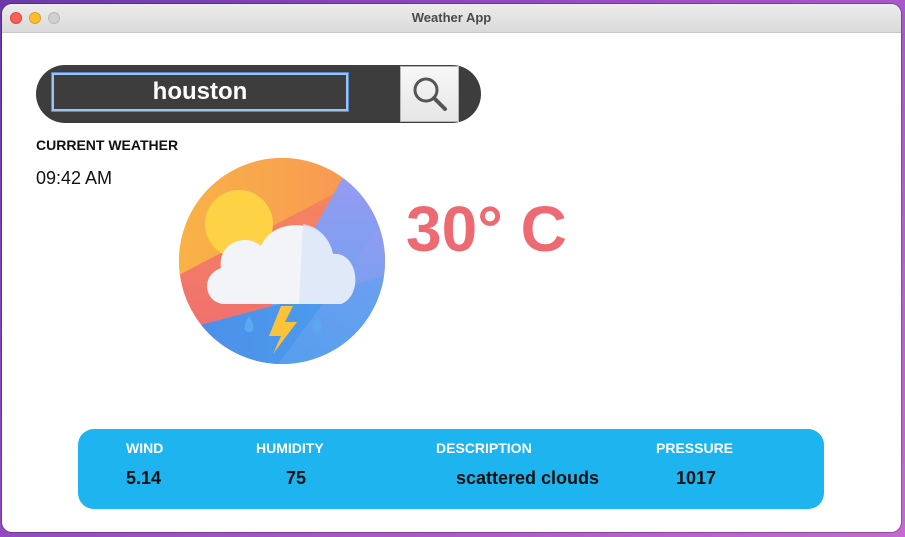  Describe the element at coordinates (145, 448) in the screenshot. I see `wind-label: WIND` at that location.